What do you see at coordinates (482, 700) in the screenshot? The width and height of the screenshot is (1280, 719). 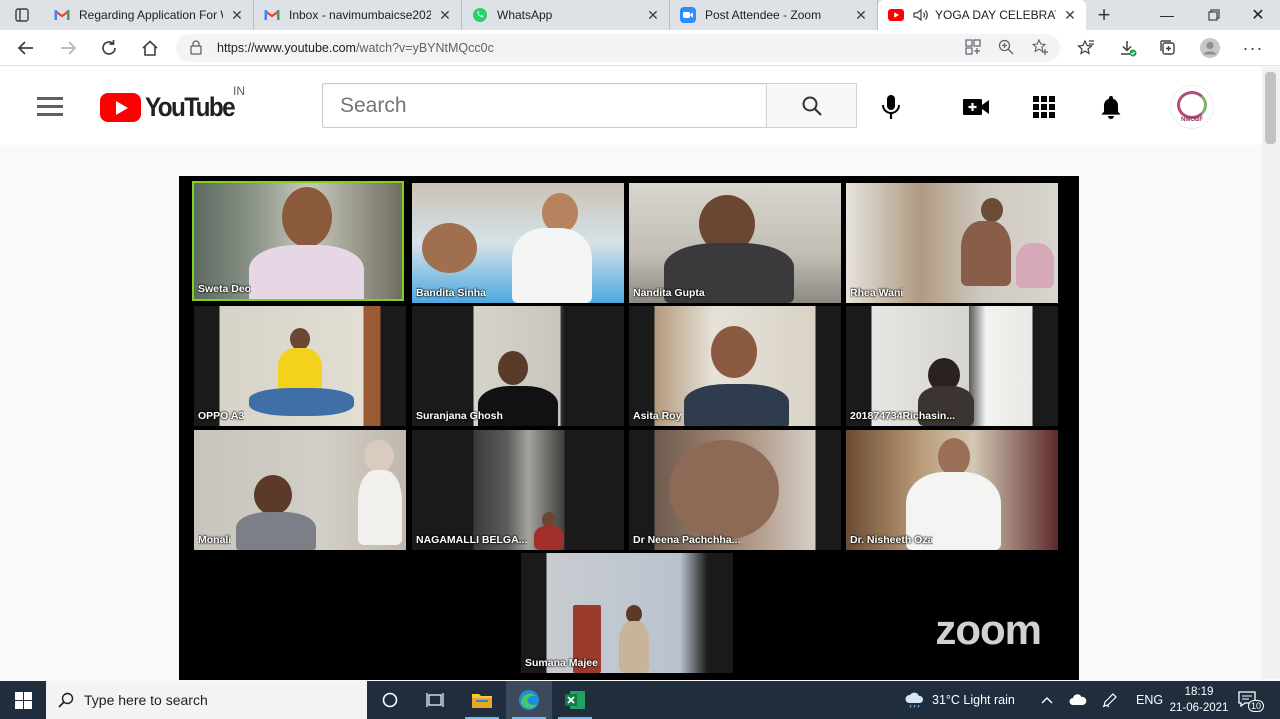 I see `file-explorer-button` at bounding box center [482, 700].